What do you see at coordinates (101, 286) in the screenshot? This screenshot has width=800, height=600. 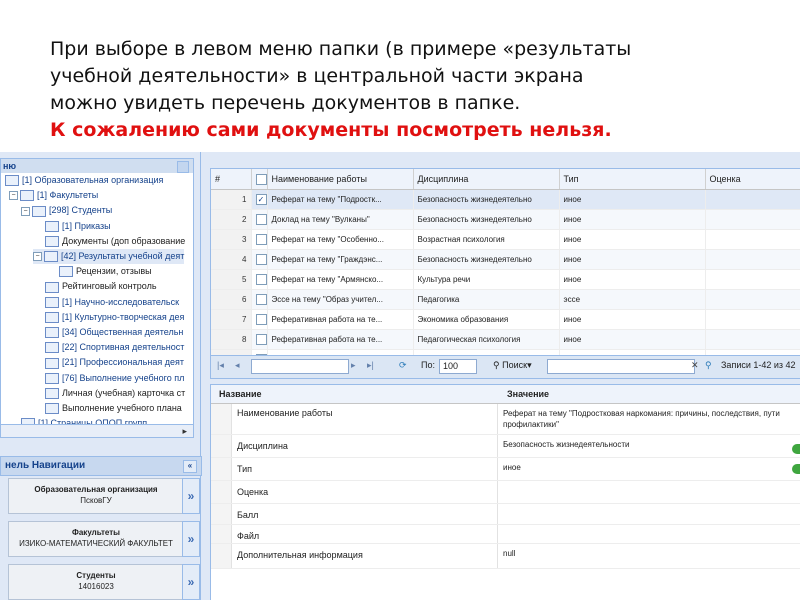 I see `tree-node: Рейтинговый контроль` at bounding box center [101, 286].